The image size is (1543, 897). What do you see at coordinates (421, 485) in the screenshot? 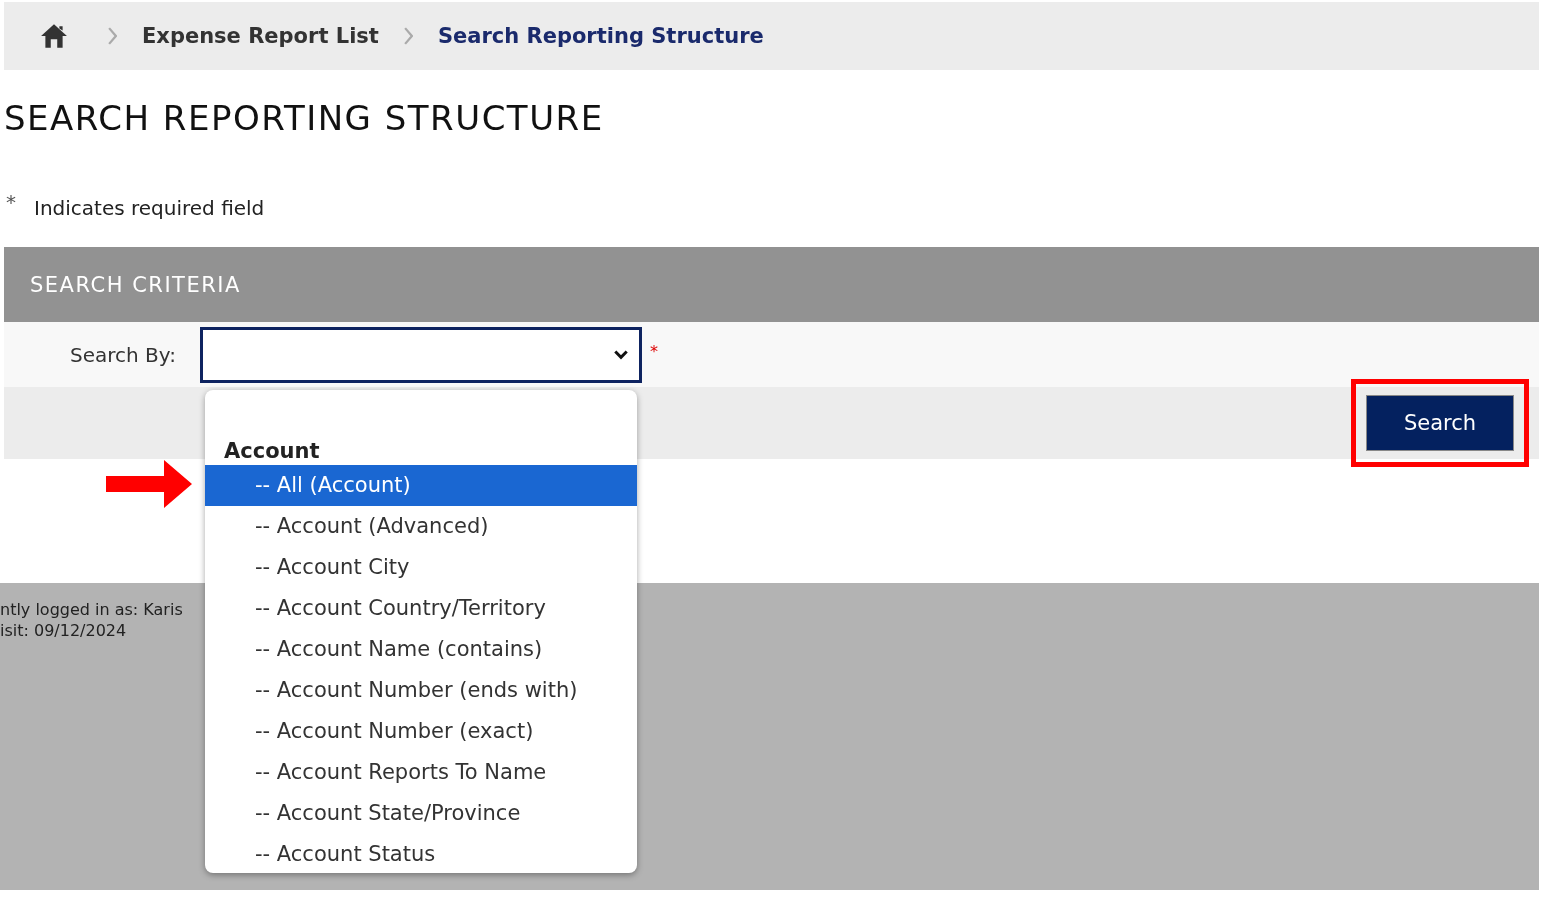
I see `dropdown-option: -- All (Account)` at bounding box center [421, 485].